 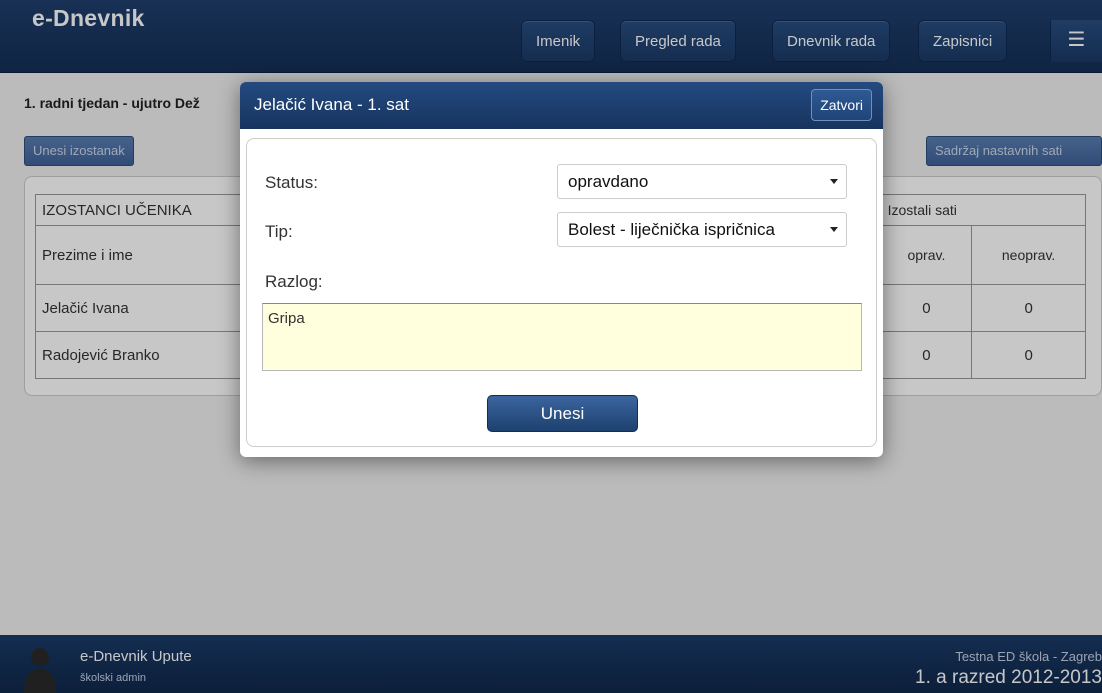 I want to click on reason-textarea: Gripa, so click(x=562, y=337).